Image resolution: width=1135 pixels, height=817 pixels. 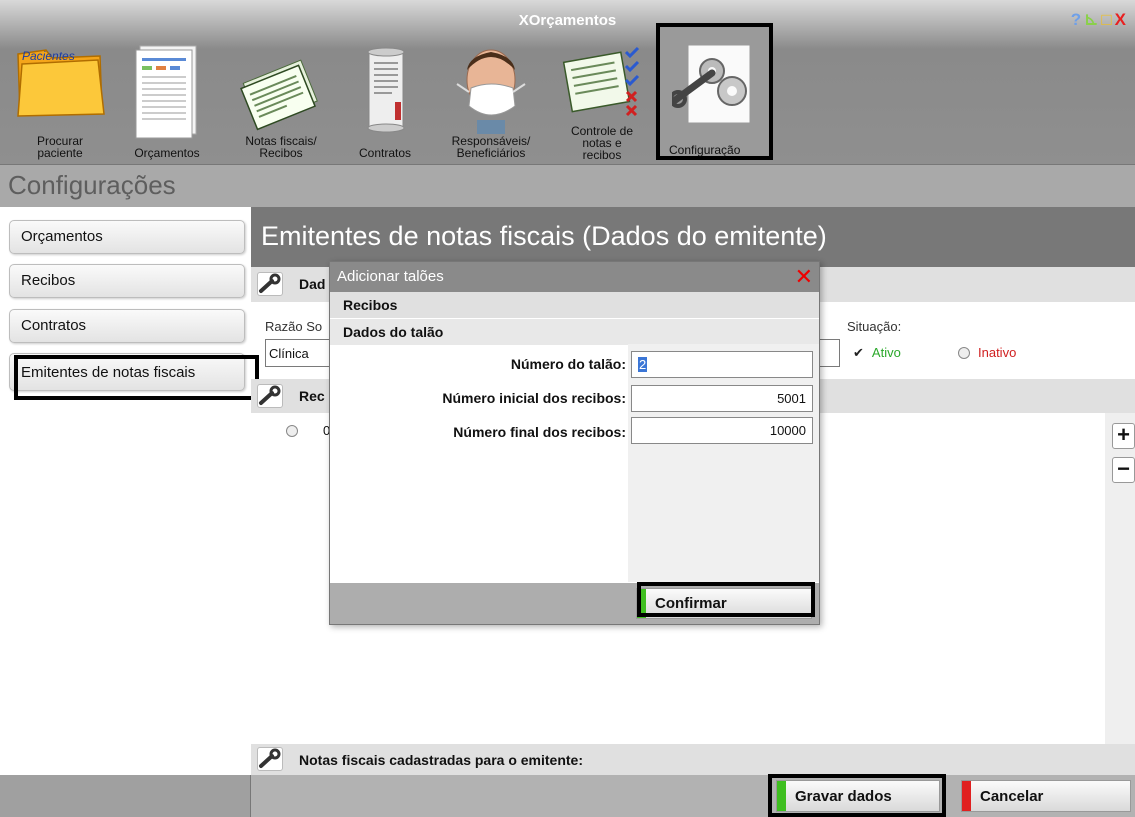 I want to click on footer-left-panel, so click(x=125, y=796).